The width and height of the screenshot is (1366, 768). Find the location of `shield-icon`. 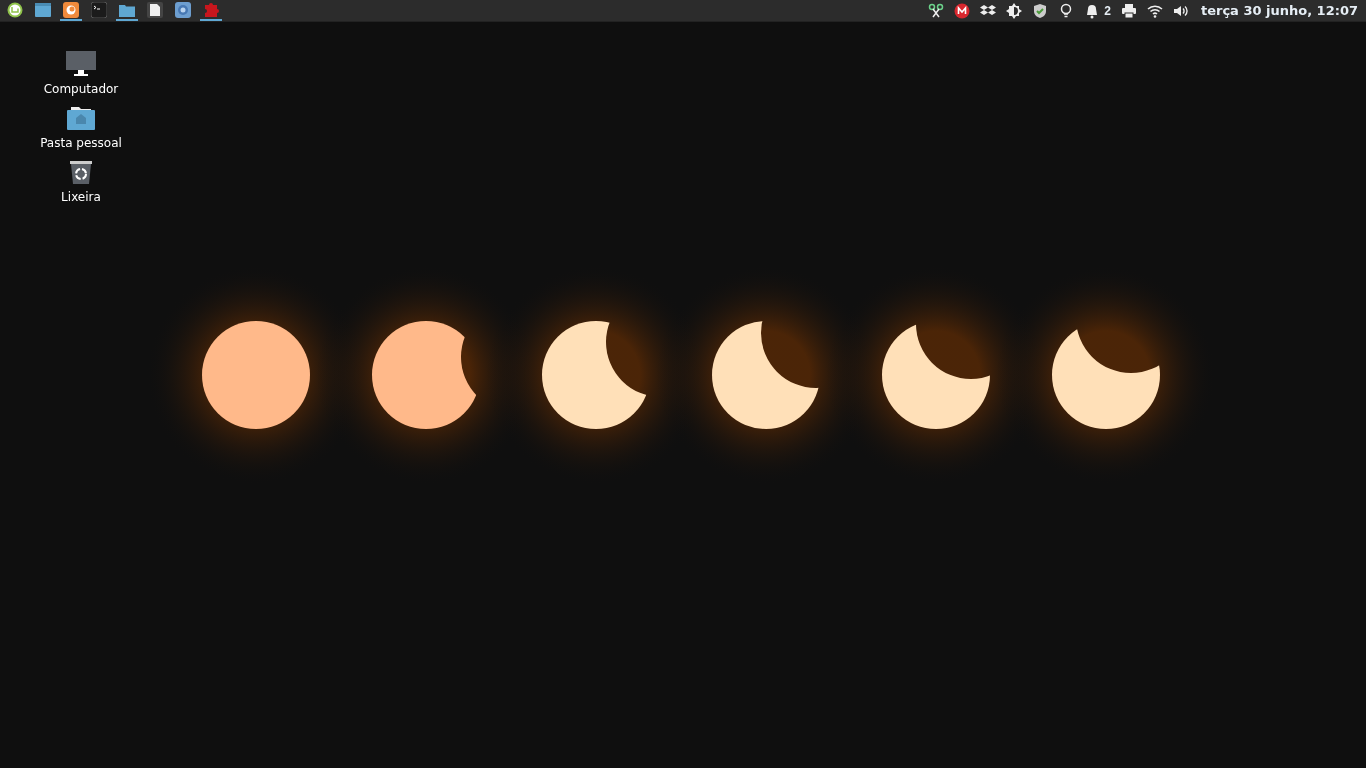

shield-icon is located at coordinates (1040, 10).